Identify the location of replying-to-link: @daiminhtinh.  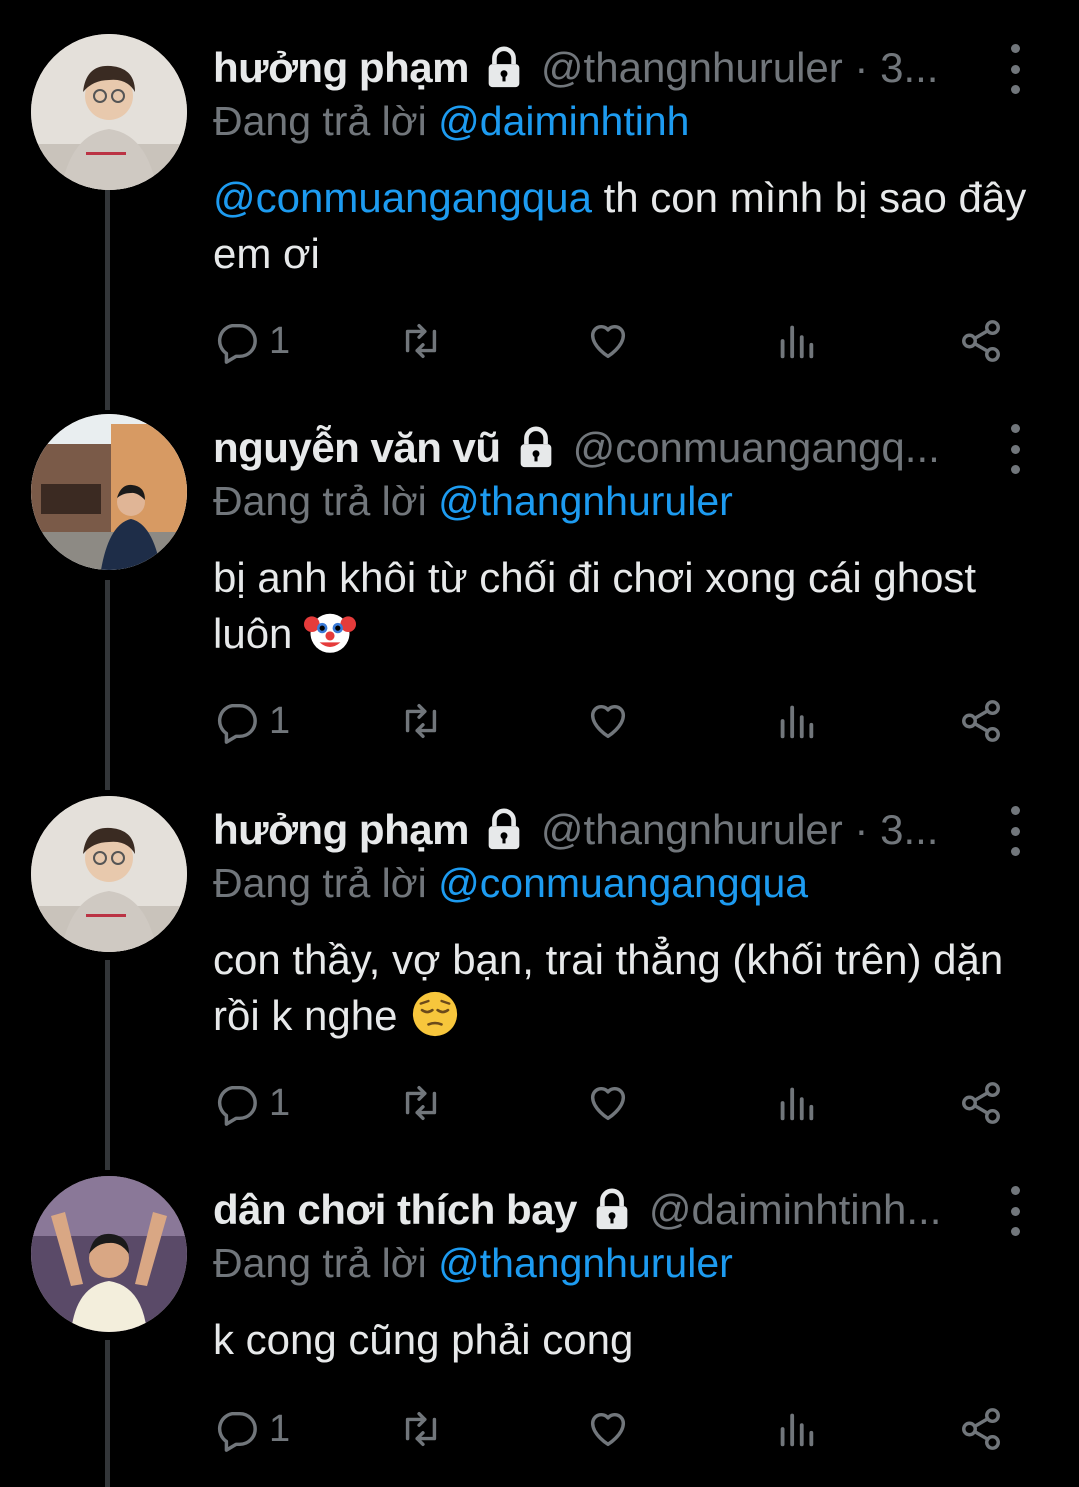
(563, 121).